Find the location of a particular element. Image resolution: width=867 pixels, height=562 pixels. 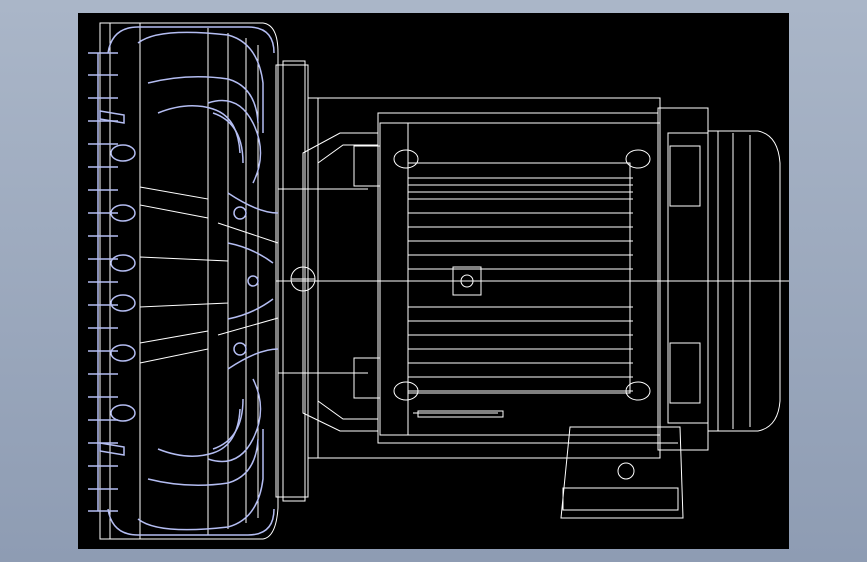

mounting-foot is located at coordinates (622, 472).